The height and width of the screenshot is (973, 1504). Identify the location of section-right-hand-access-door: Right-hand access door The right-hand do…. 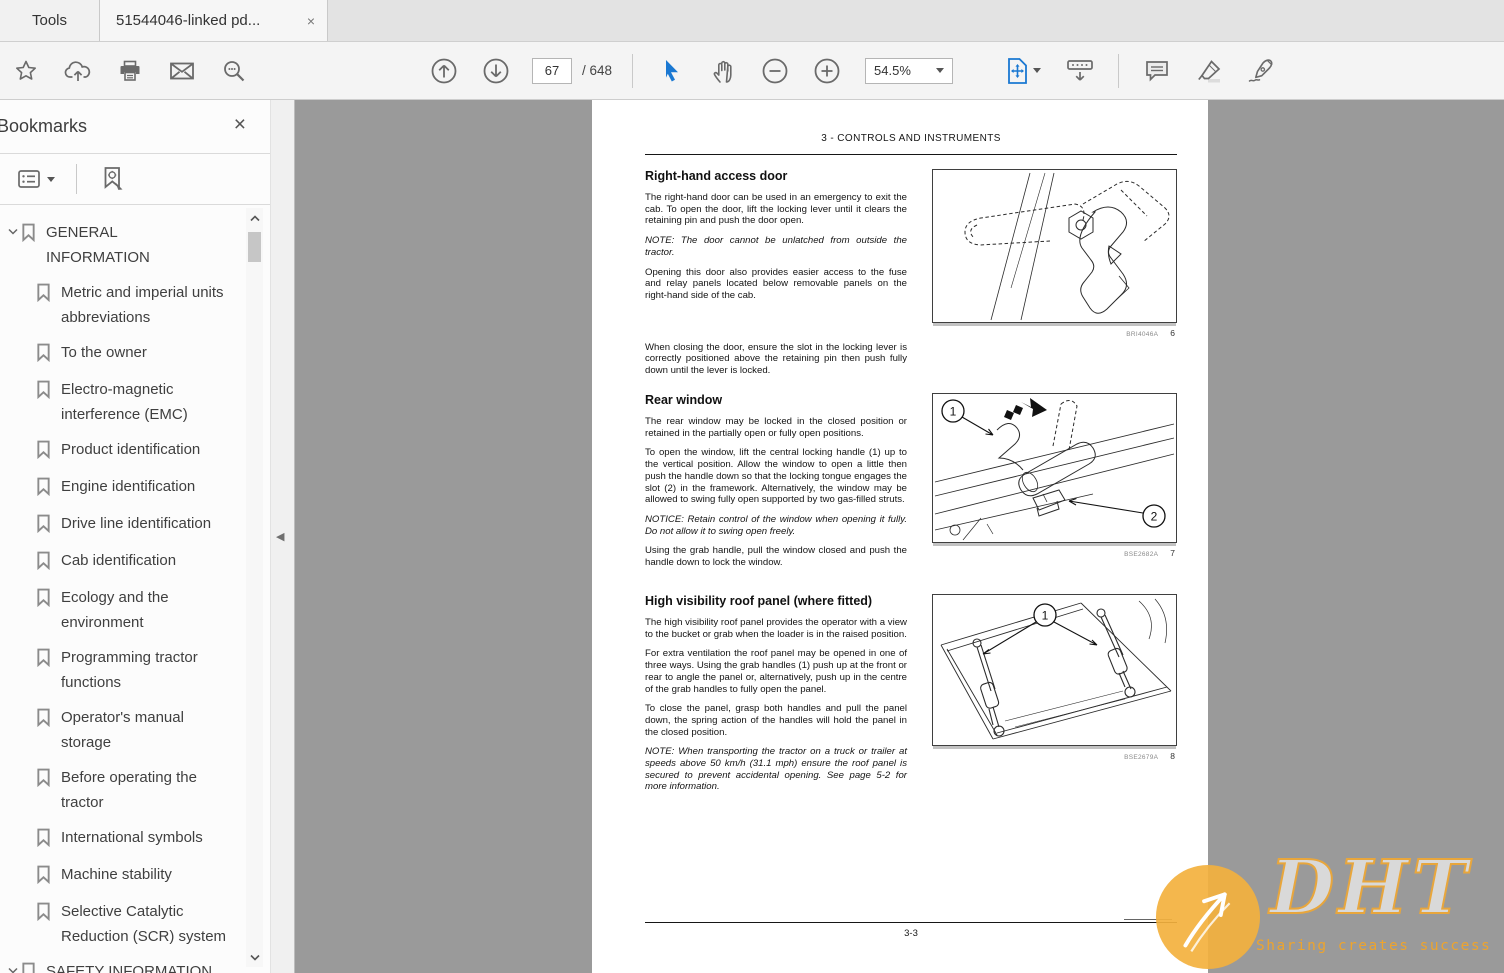
(911, 281).